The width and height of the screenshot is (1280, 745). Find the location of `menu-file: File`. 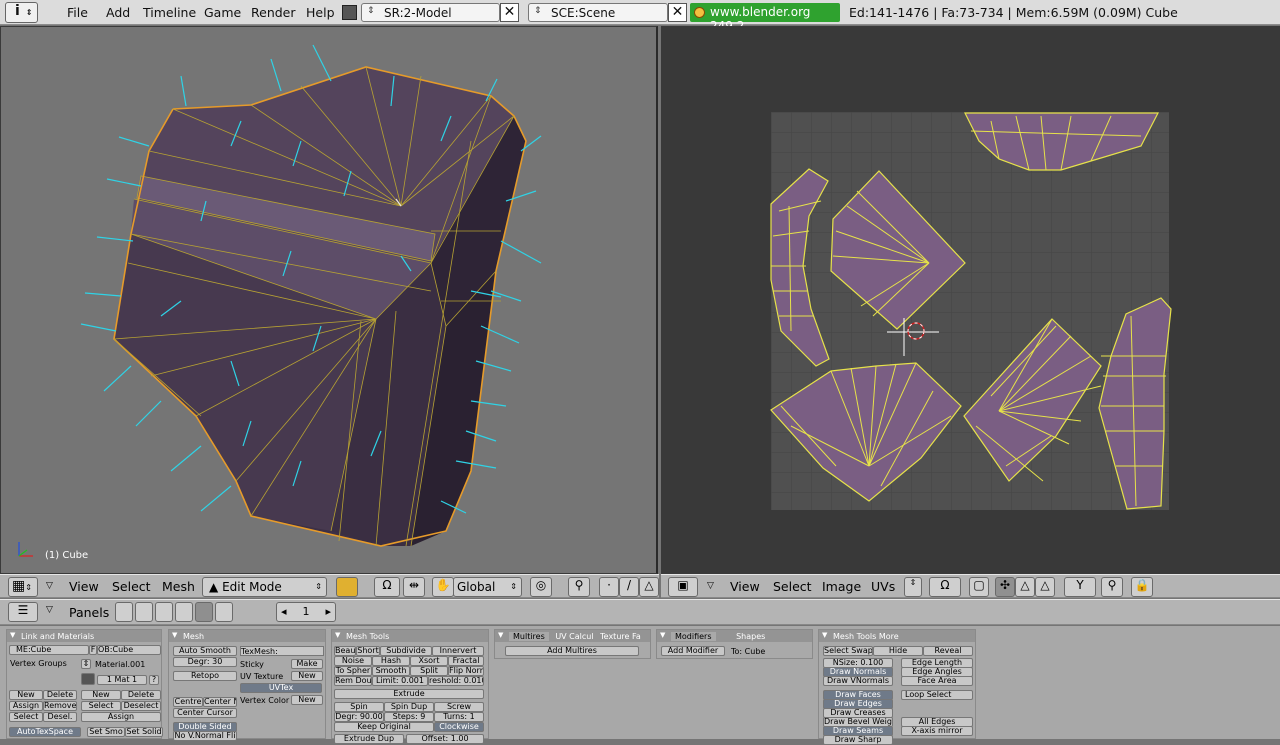

menu-file: File is located at coordinates (77, 12).